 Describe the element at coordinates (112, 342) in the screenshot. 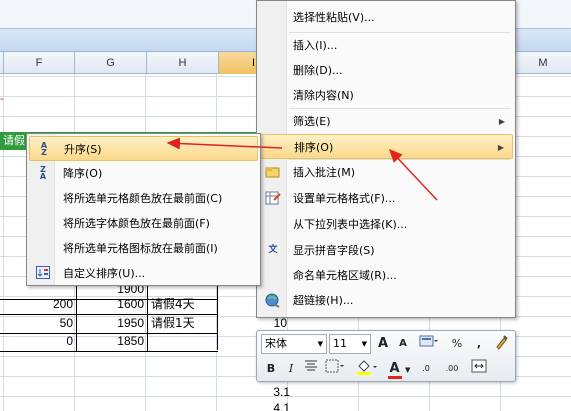

I see `table-cell: 1850` at that location.